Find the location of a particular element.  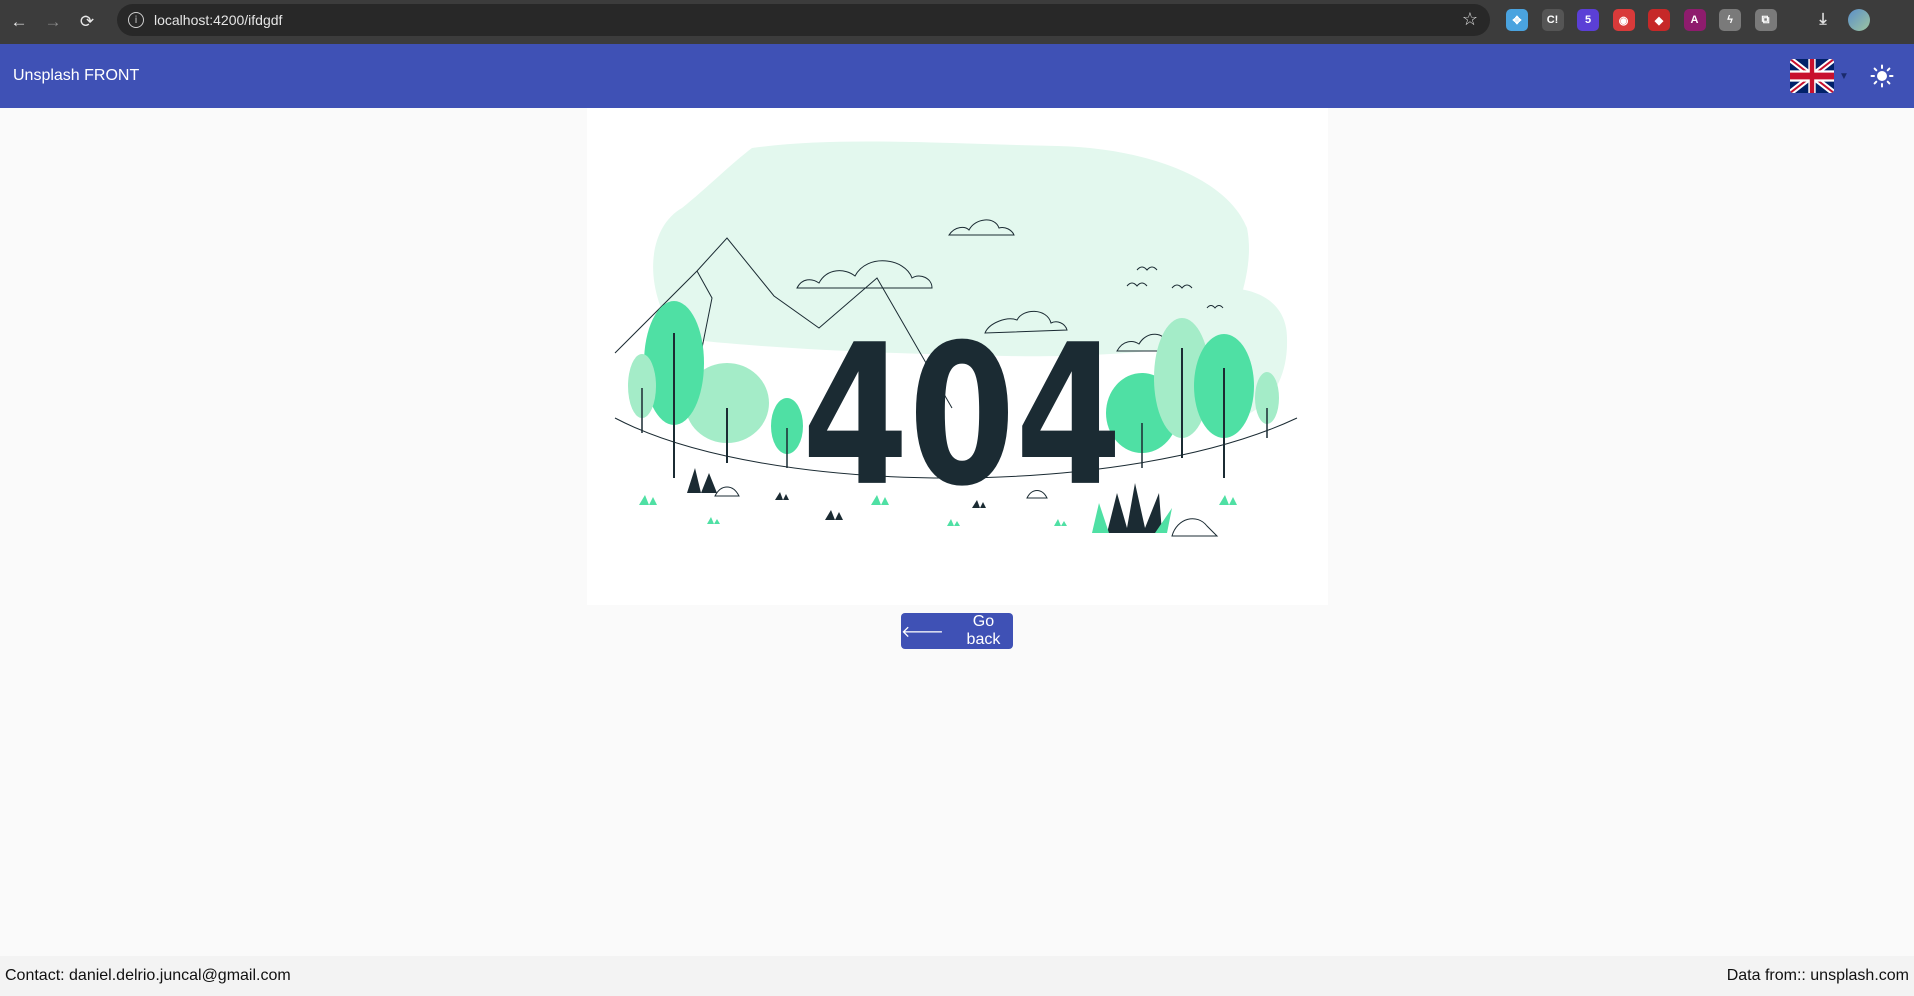

contact-text: Contact: daniel.delrio.juncal@gmail.com is located at coordinates (148, 975).